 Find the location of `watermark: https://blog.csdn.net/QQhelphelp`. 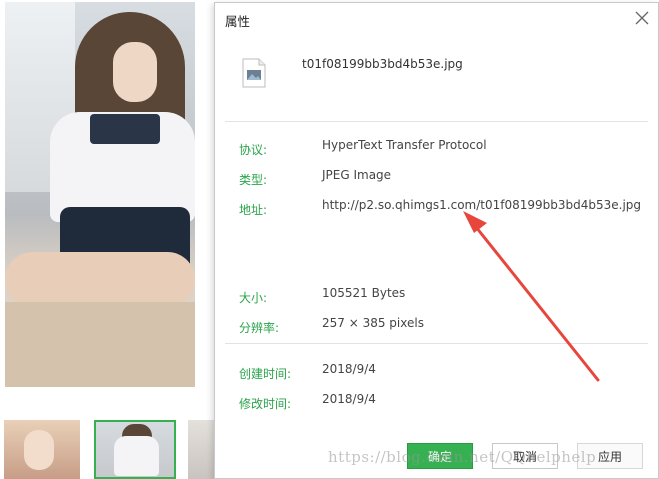

watermark: https://blog.csdn.net/QQhelphelp is located at coordinates (462, 457).